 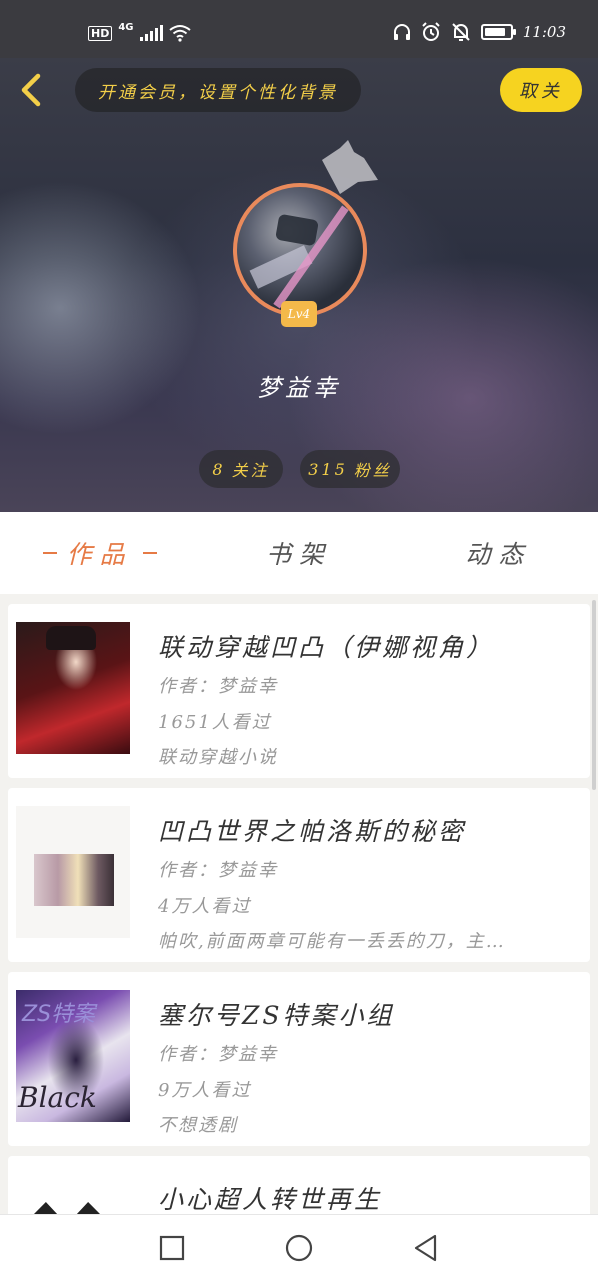 I want to click on work-description: 联动穿越小说, so click(x=218, y=757).